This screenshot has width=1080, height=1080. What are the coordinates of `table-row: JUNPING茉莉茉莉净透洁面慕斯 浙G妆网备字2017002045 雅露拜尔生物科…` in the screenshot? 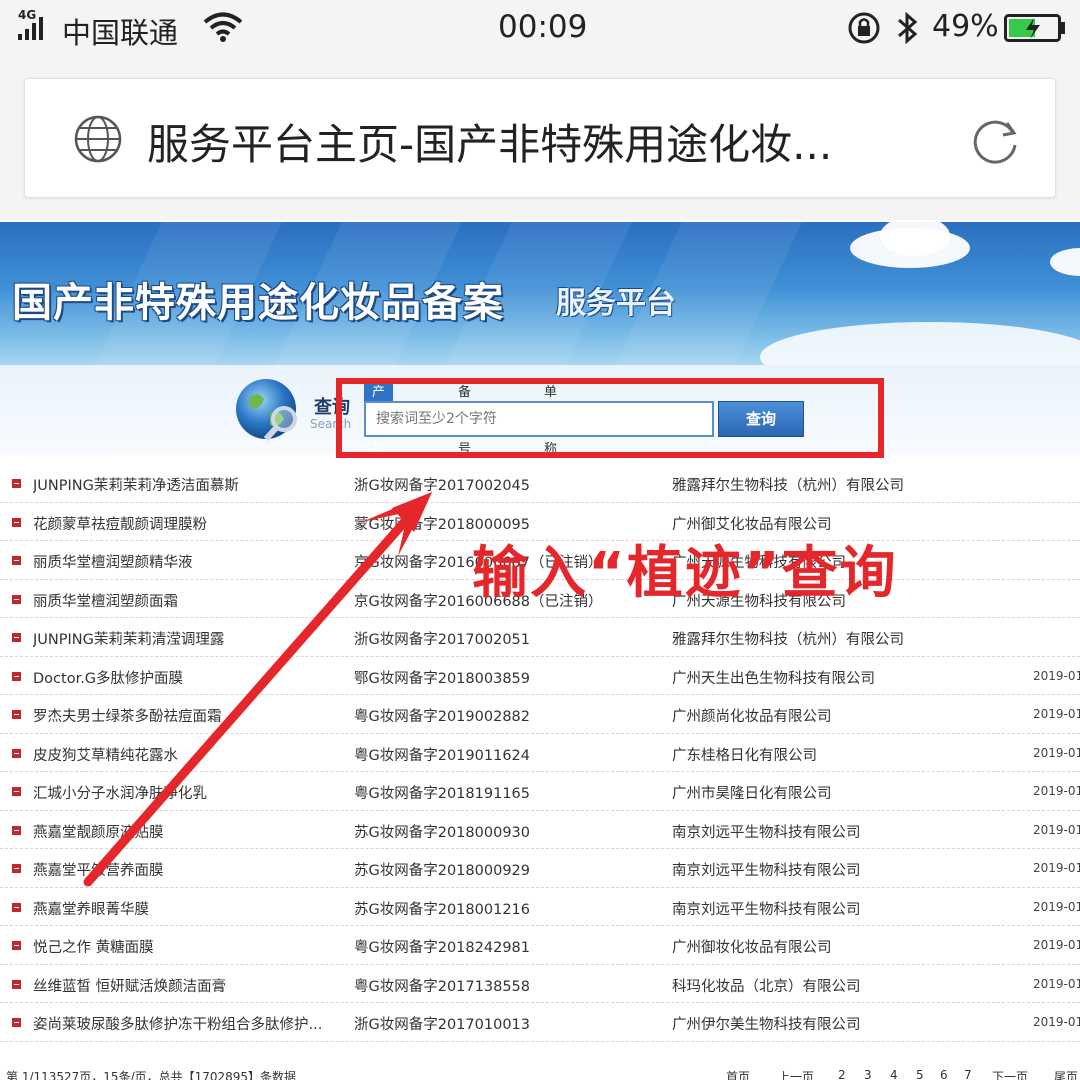 It's located at (540, 483).